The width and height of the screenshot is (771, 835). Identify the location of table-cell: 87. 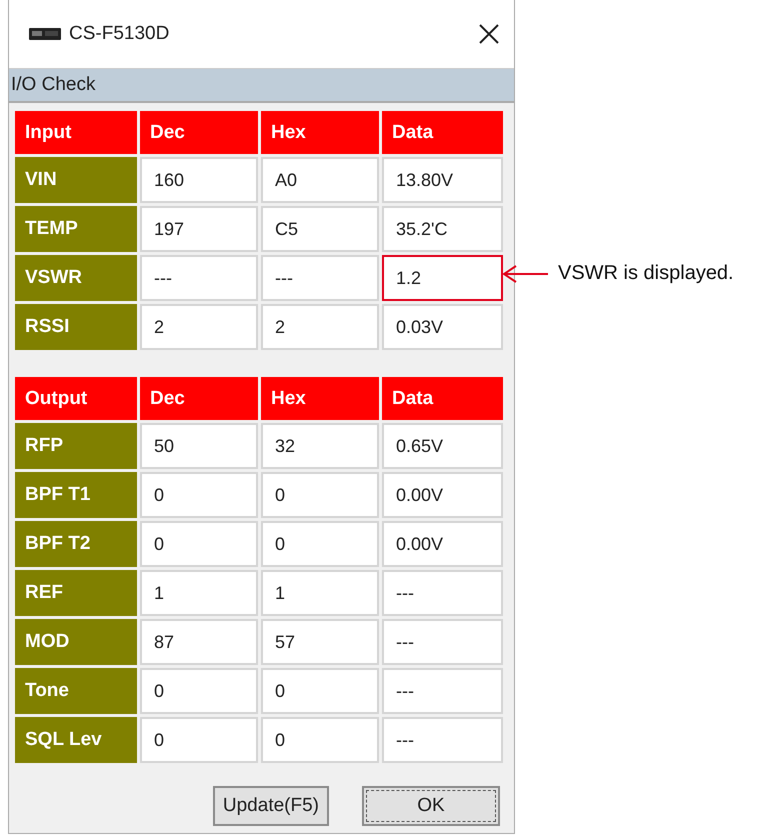
(199, 642).